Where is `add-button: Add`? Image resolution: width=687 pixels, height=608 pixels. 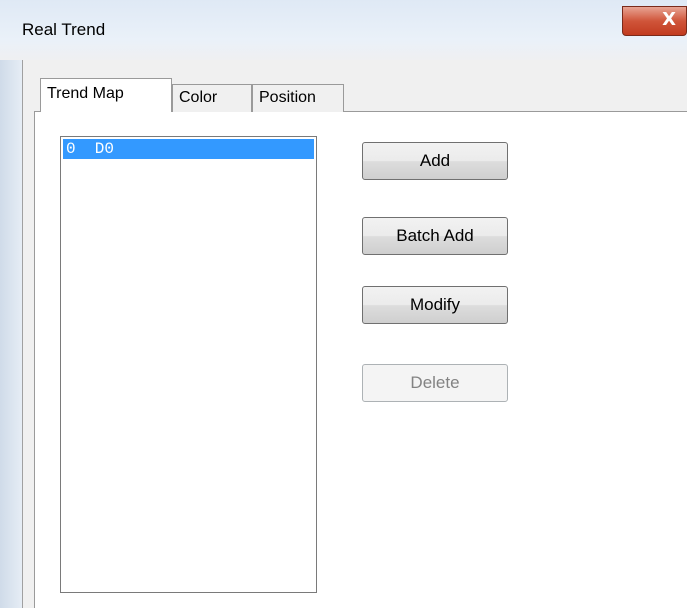 add-button: Add is located at coordinates (435, 161).